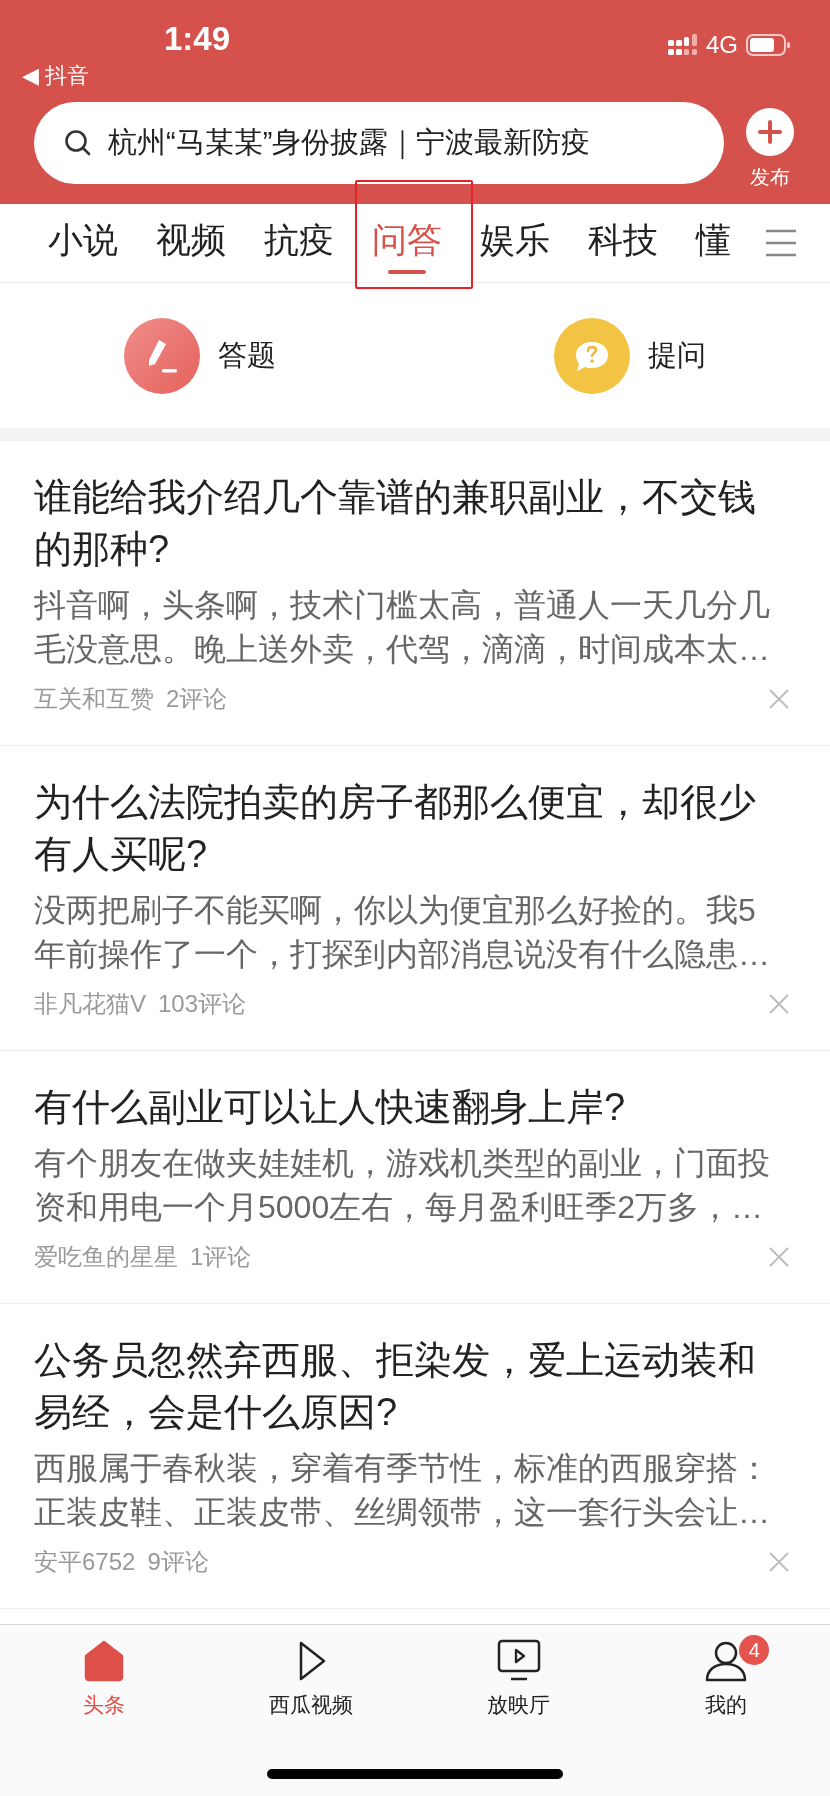  Describe the element at coordinates (83, 243) in the screenshot. I see `category-tab: 小说` at that location.